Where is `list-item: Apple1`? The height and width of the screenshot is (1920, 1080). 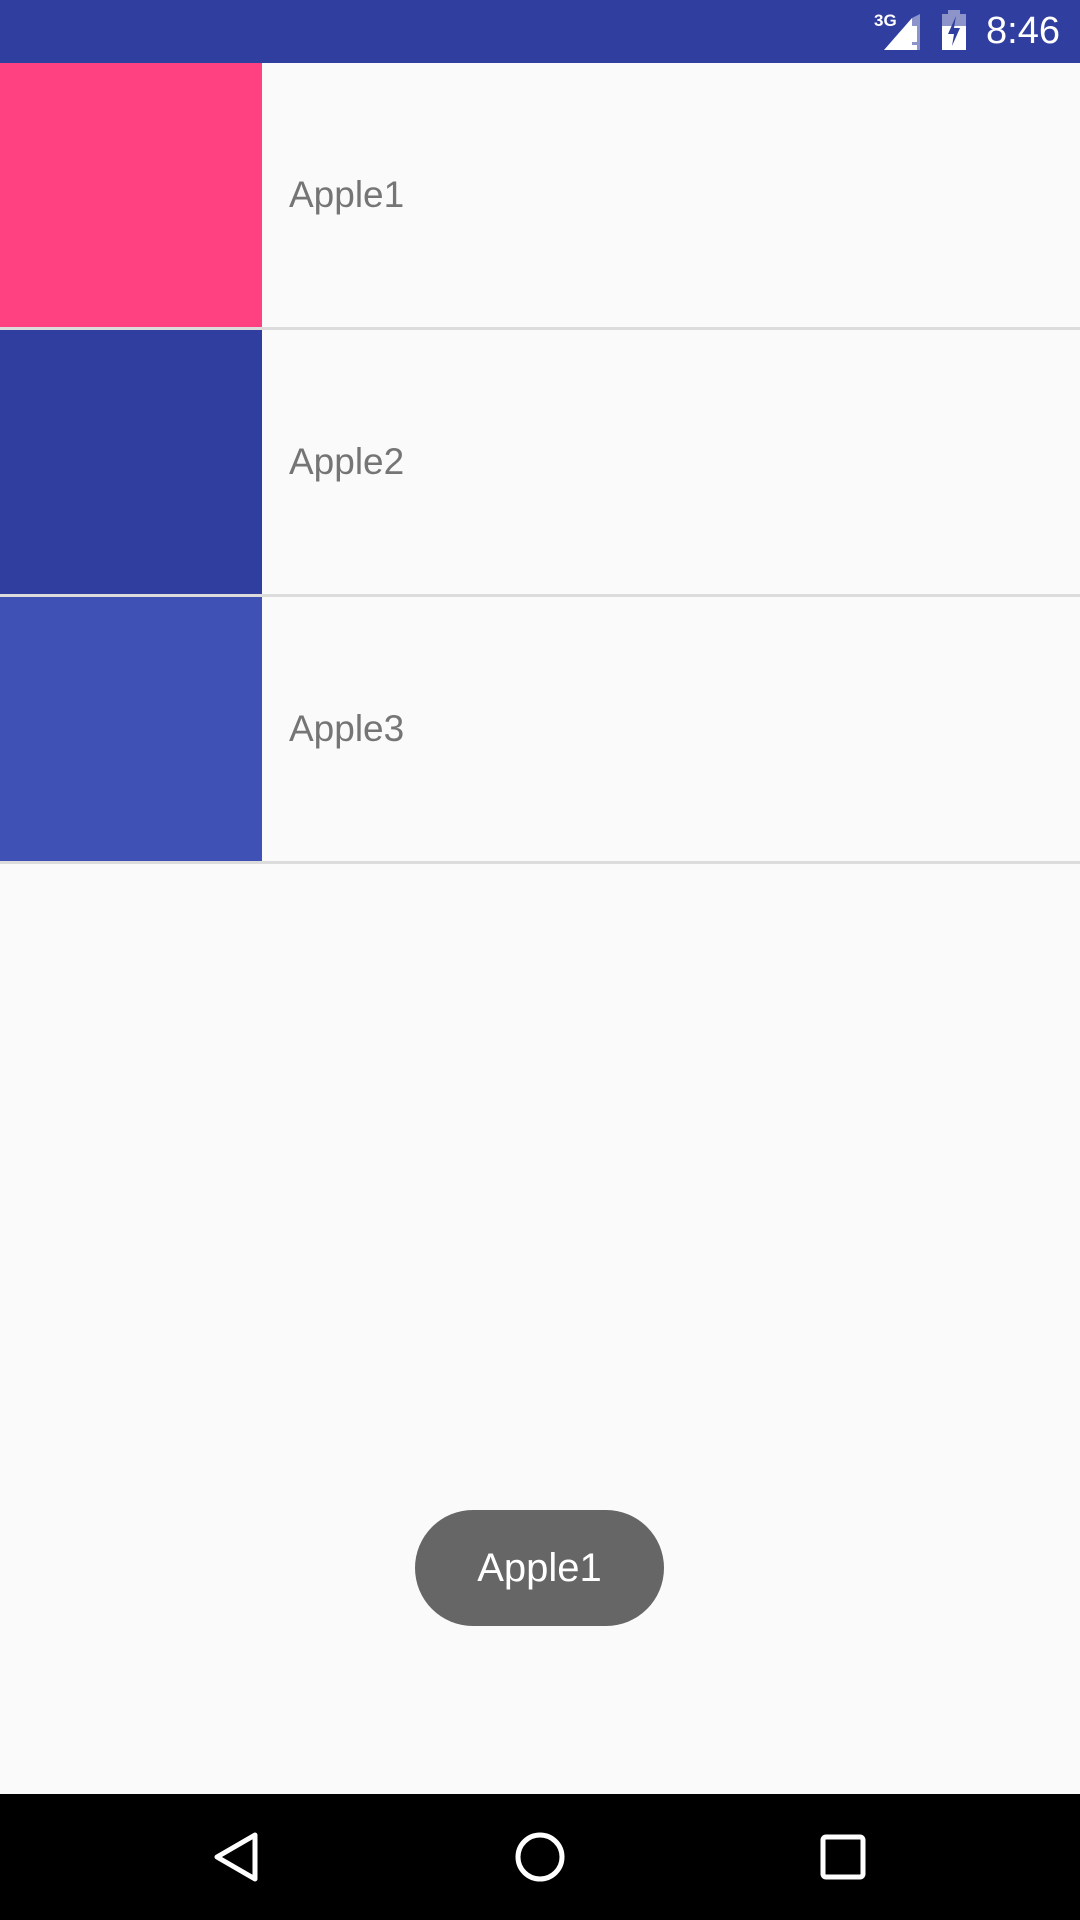 list-item: Apple1 is located at coordinates (540, 196).